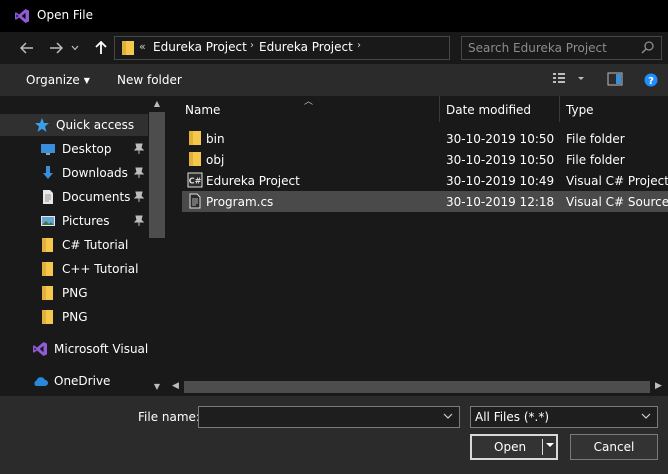  I want to click on column-header-name: Name, so click(202, 109).